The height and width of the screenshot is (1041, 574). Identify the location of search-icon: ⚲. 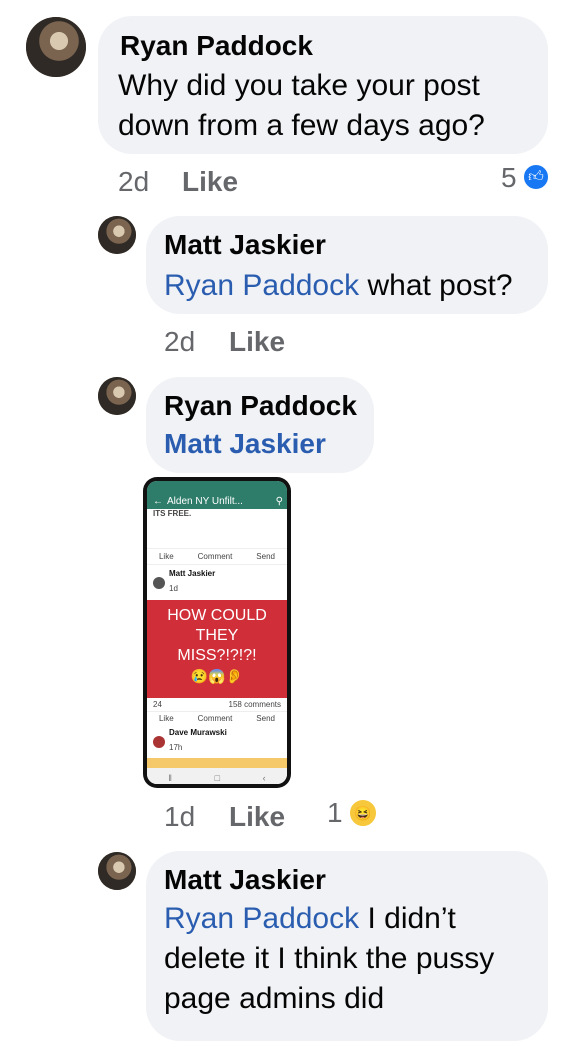
(279, 501).